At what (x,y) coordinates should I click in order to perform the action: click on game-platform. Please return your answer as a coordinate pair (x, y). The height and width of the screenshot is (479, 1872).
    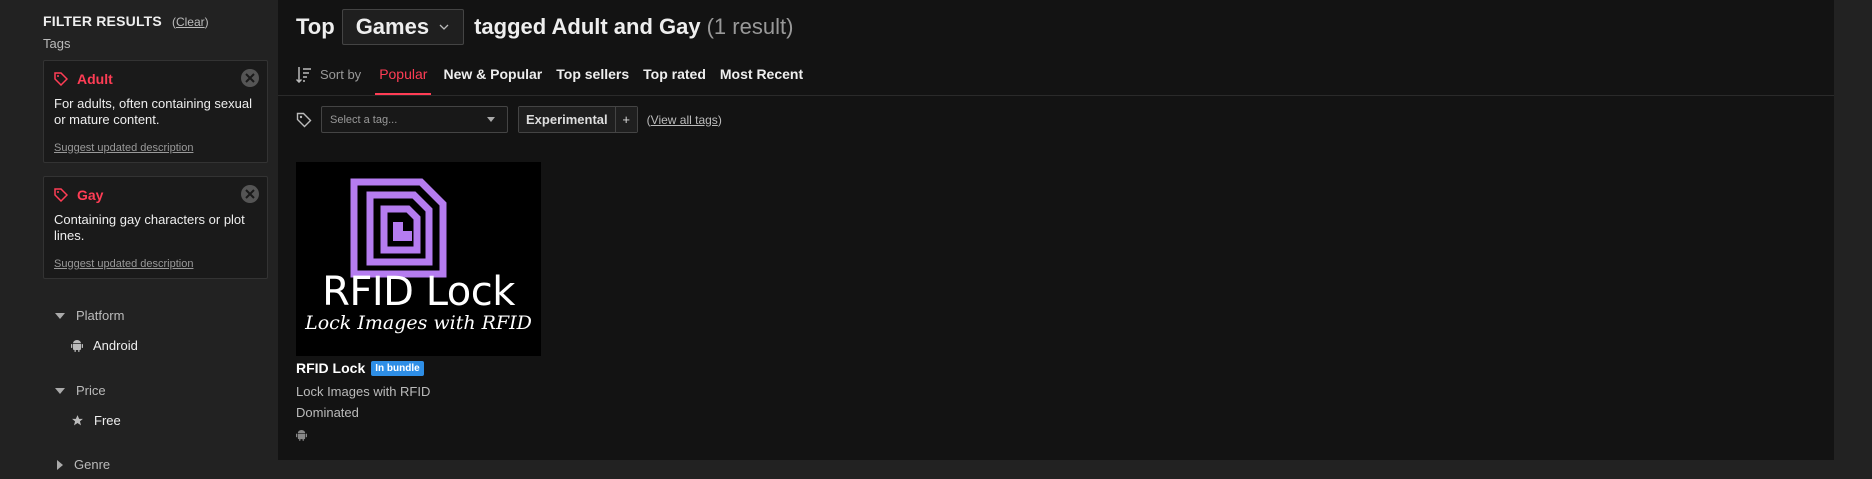
    Looking at the image, I should click on (301, 437).